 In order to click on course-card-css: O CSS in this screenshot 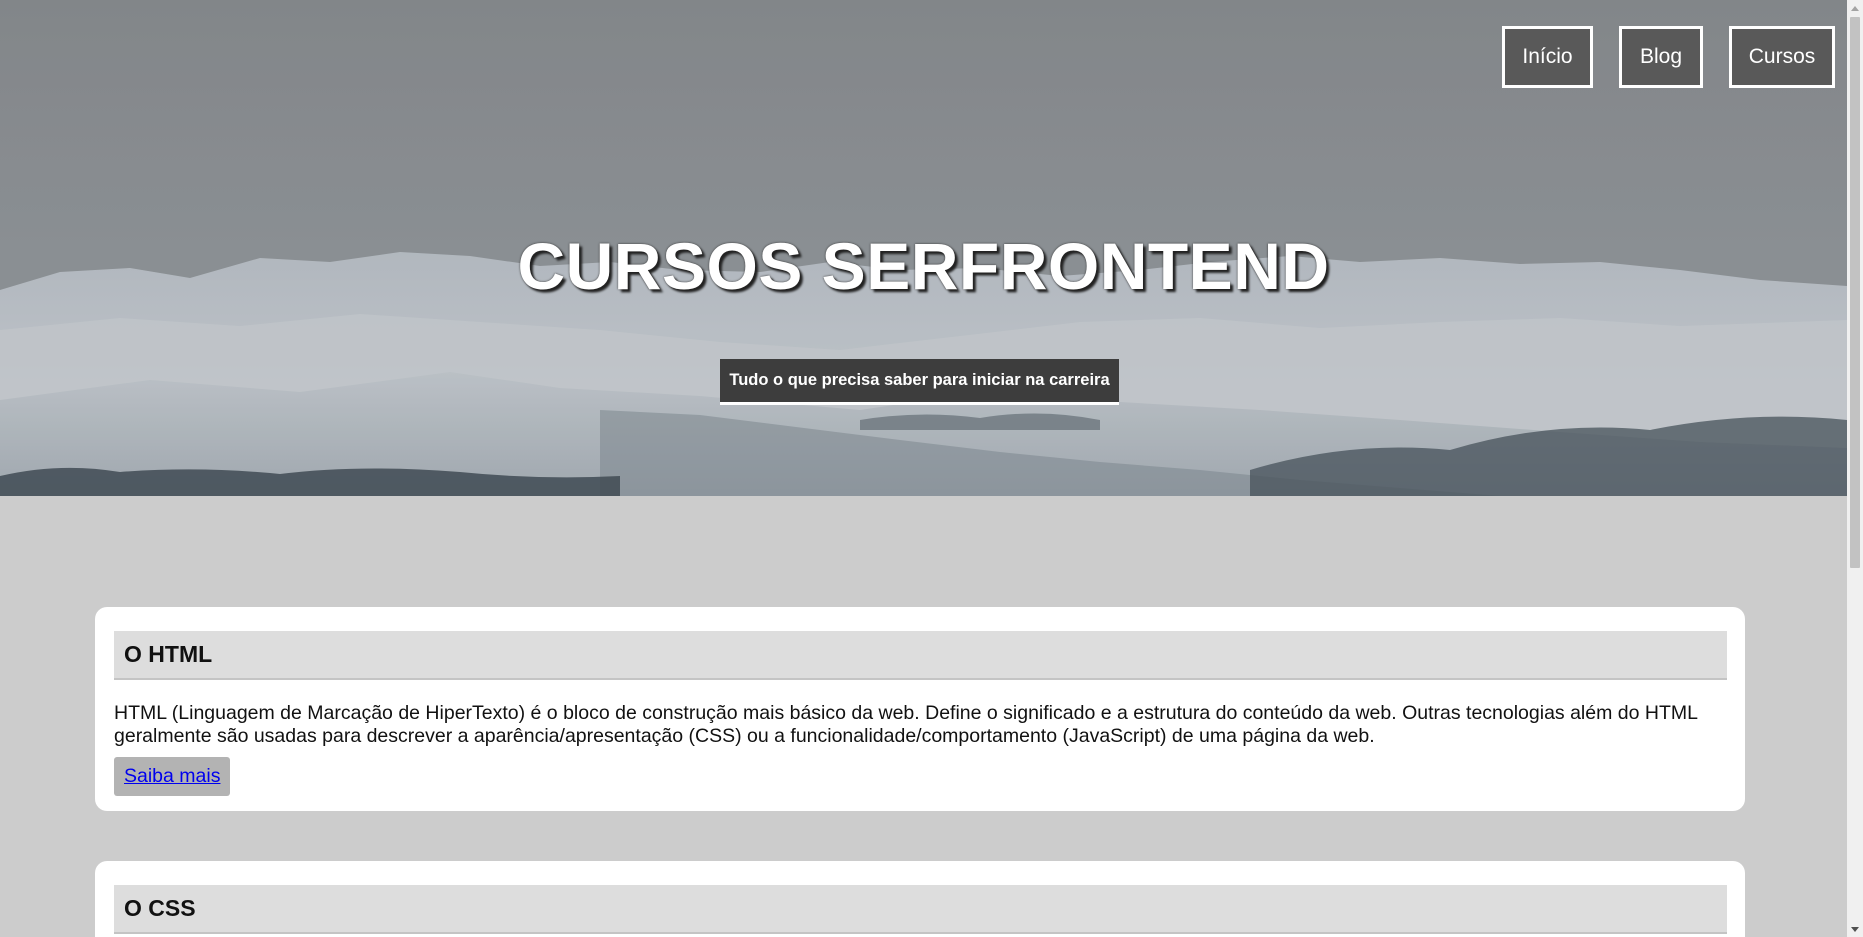, I will do `click(920, 899)`.